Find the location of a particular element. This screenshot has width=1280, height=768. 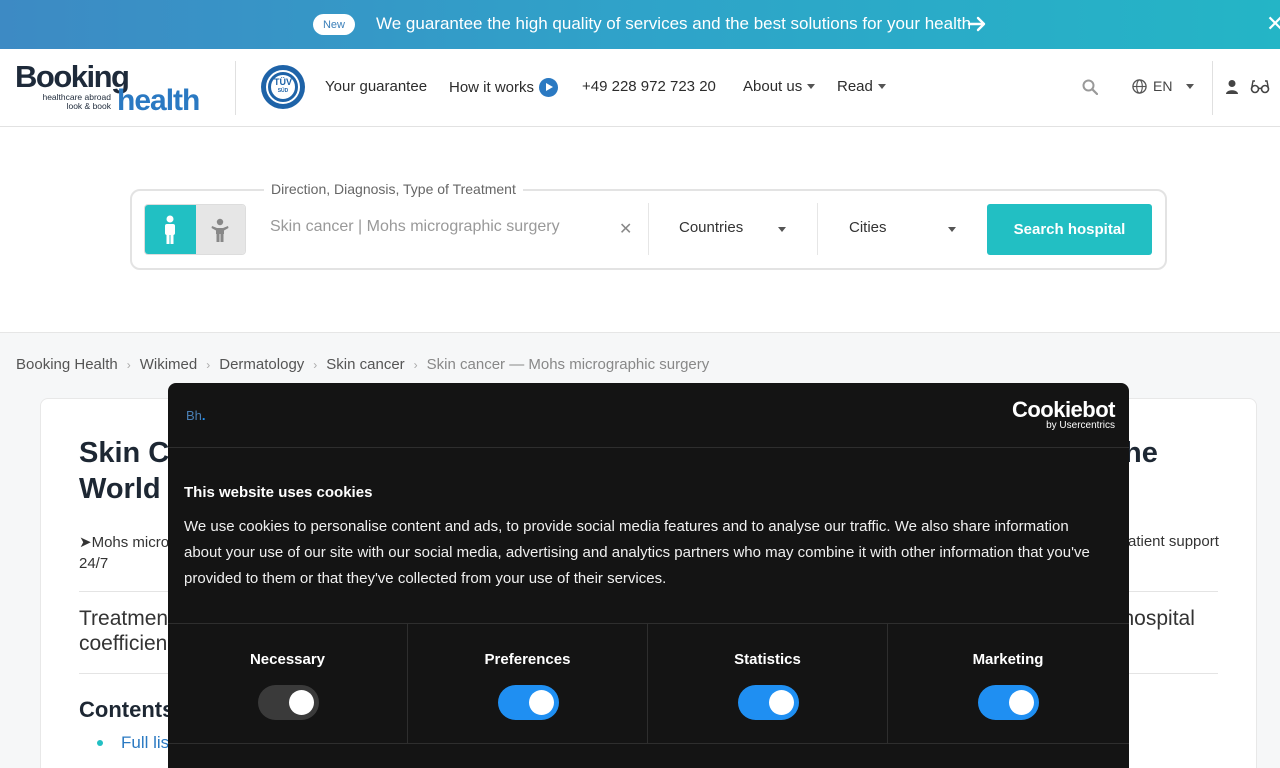

child-toggle is located at coordinates (220, 229).